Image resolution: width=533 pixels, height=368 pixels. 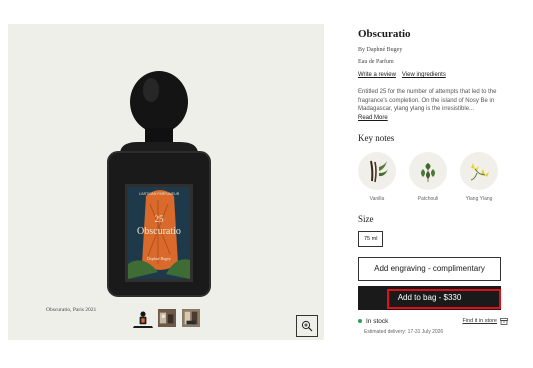 What do you see at coordinates (376, 62) in the screenshot?
I see `product-type: Eau de Parfum` at bounding box center [376, 62].